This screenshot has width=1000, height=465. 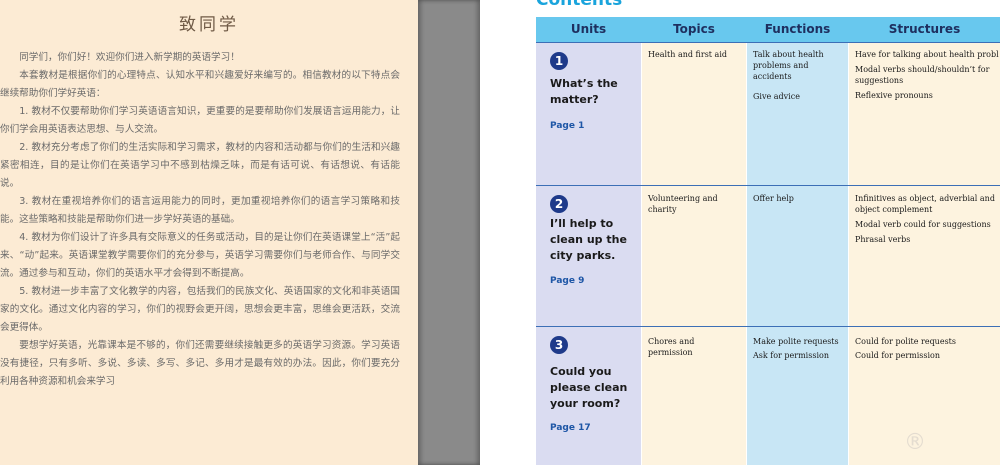 I want to click on topic-text: Volunteering and, so click(x=683, y=198).